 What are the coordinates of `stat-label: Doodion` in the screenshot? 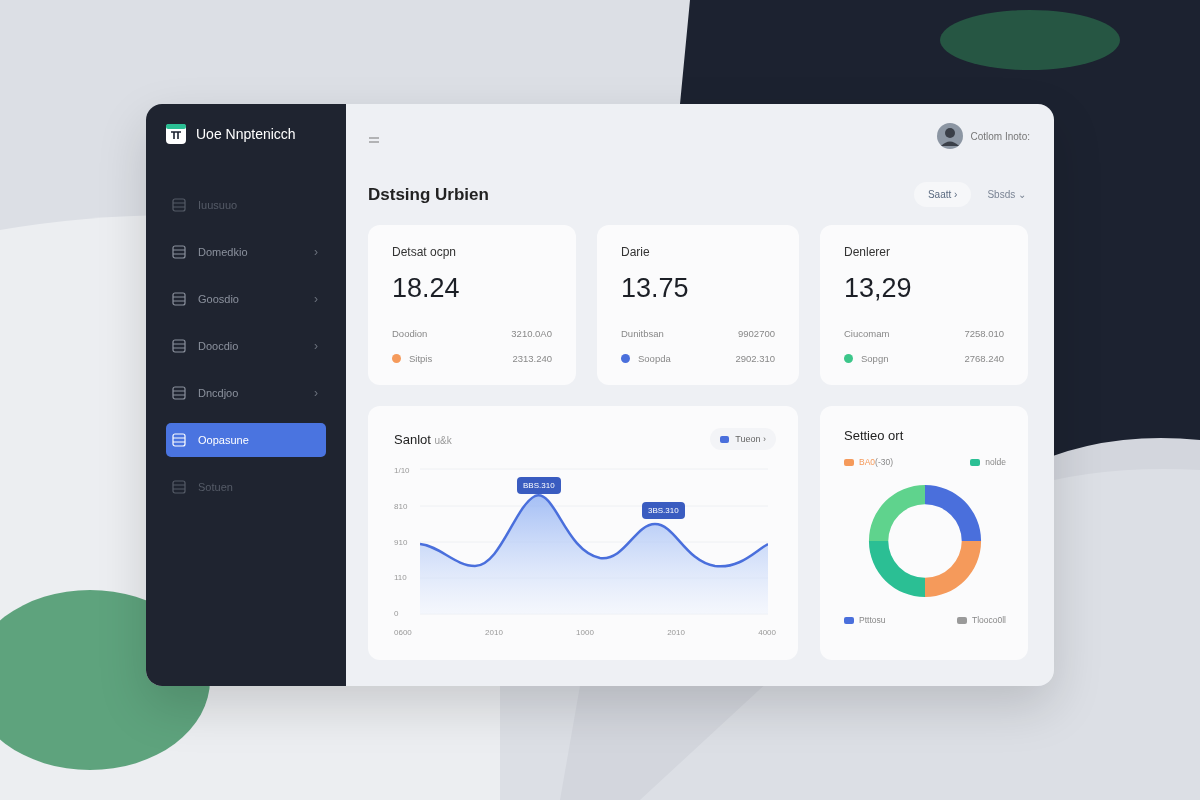 It's located at (410, 333).